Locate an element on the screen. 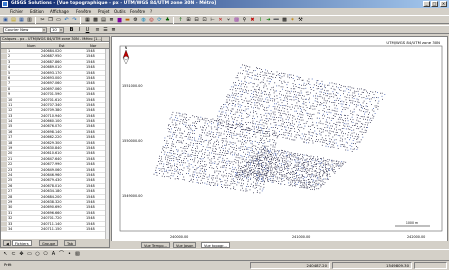  delete-icon: ✕ is located at coordinates (220, 20).